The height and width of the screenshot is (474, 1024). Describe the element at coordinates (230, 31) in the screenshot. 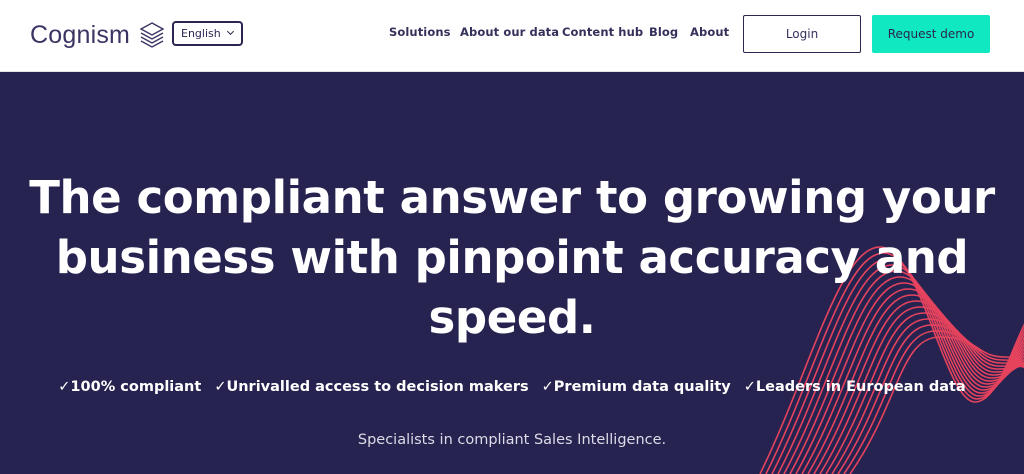

I see `chevron-down-icon` at that location.